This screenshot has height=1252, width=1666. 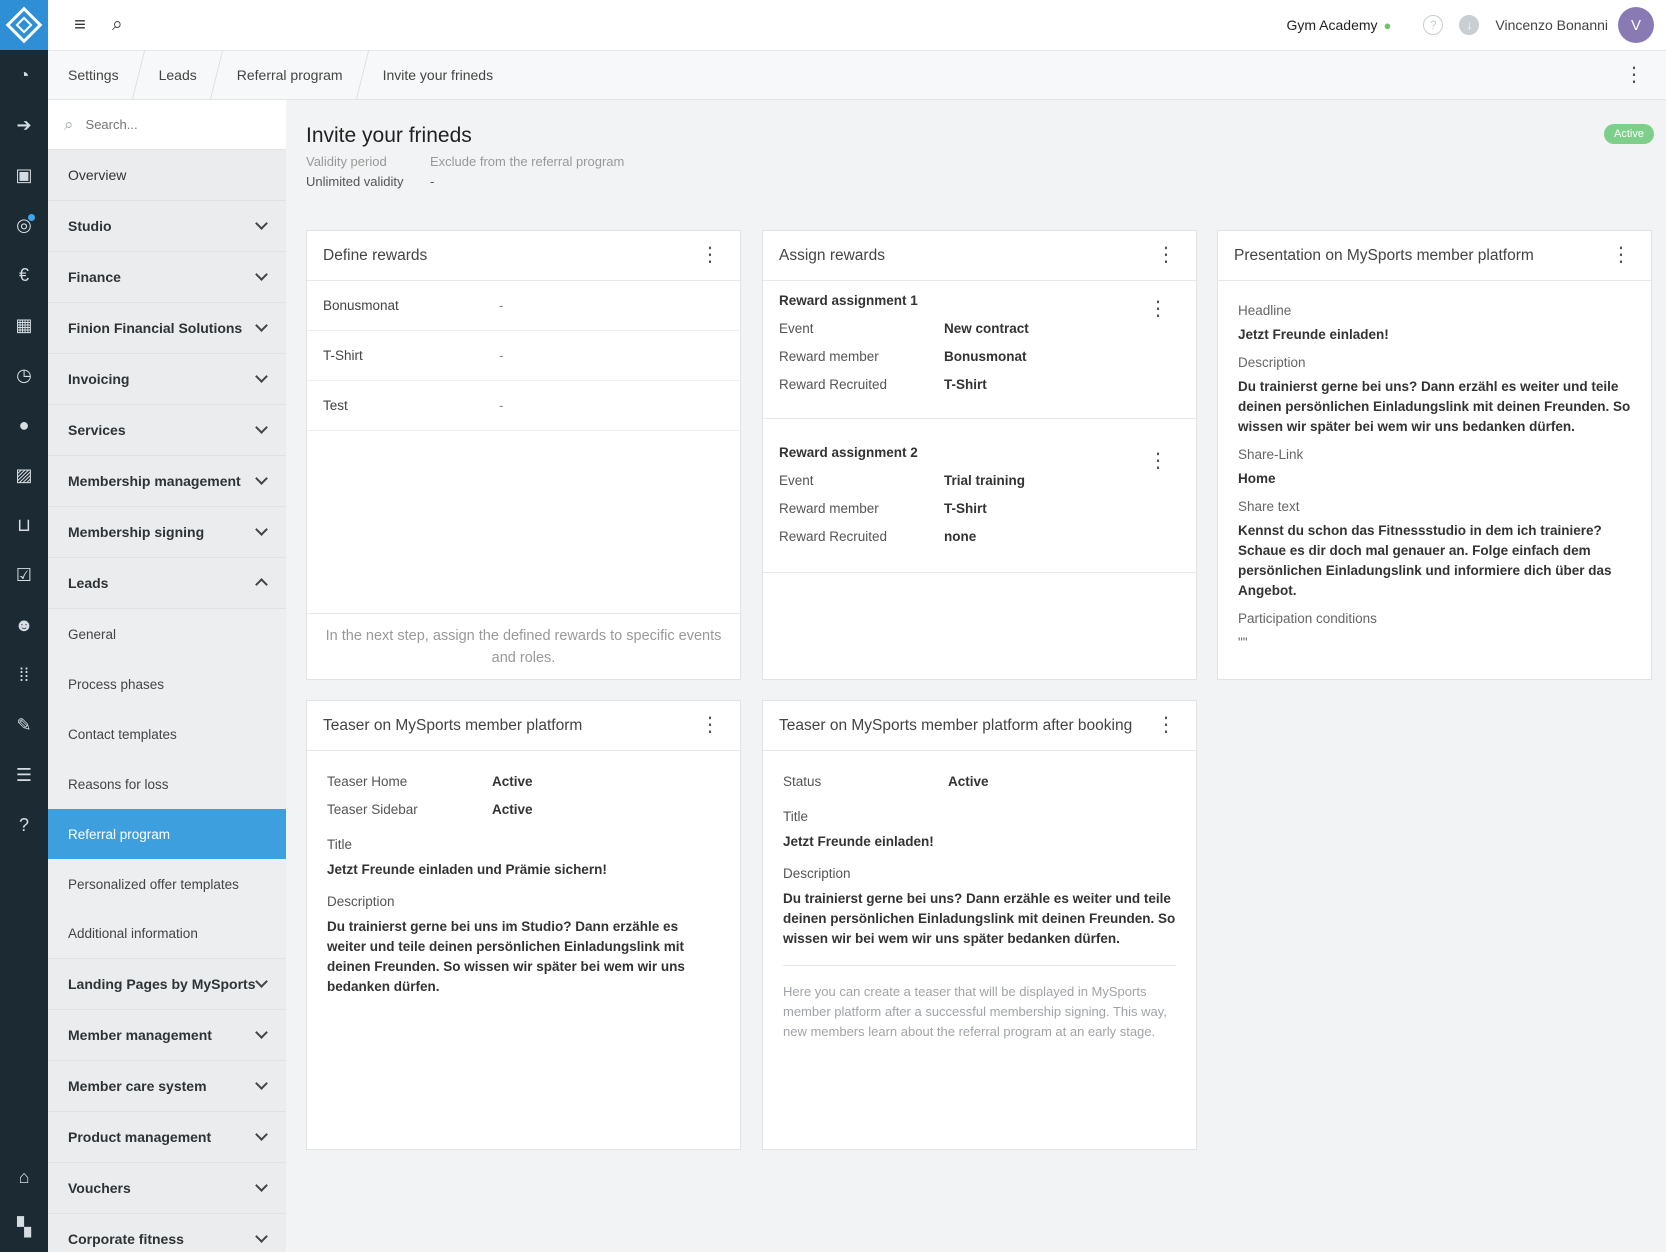 I want to click on help-chat-icon: ?, so click(x=24, y=825).